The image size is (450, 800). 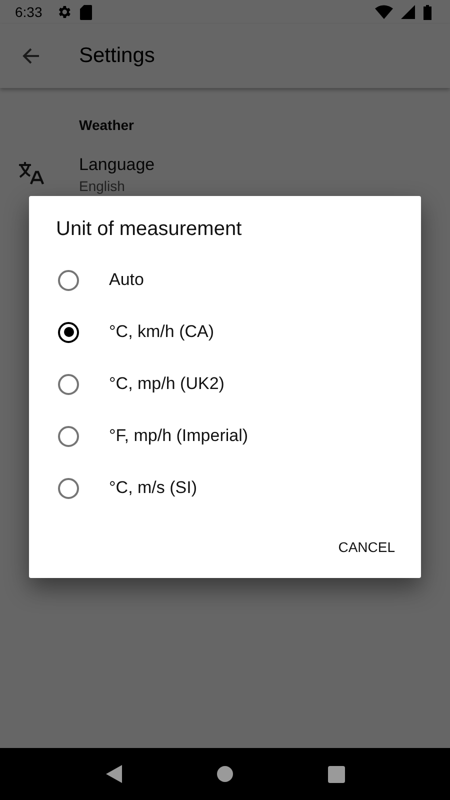 I want to click on screen-title: Settings, so click(x=117, y=56).